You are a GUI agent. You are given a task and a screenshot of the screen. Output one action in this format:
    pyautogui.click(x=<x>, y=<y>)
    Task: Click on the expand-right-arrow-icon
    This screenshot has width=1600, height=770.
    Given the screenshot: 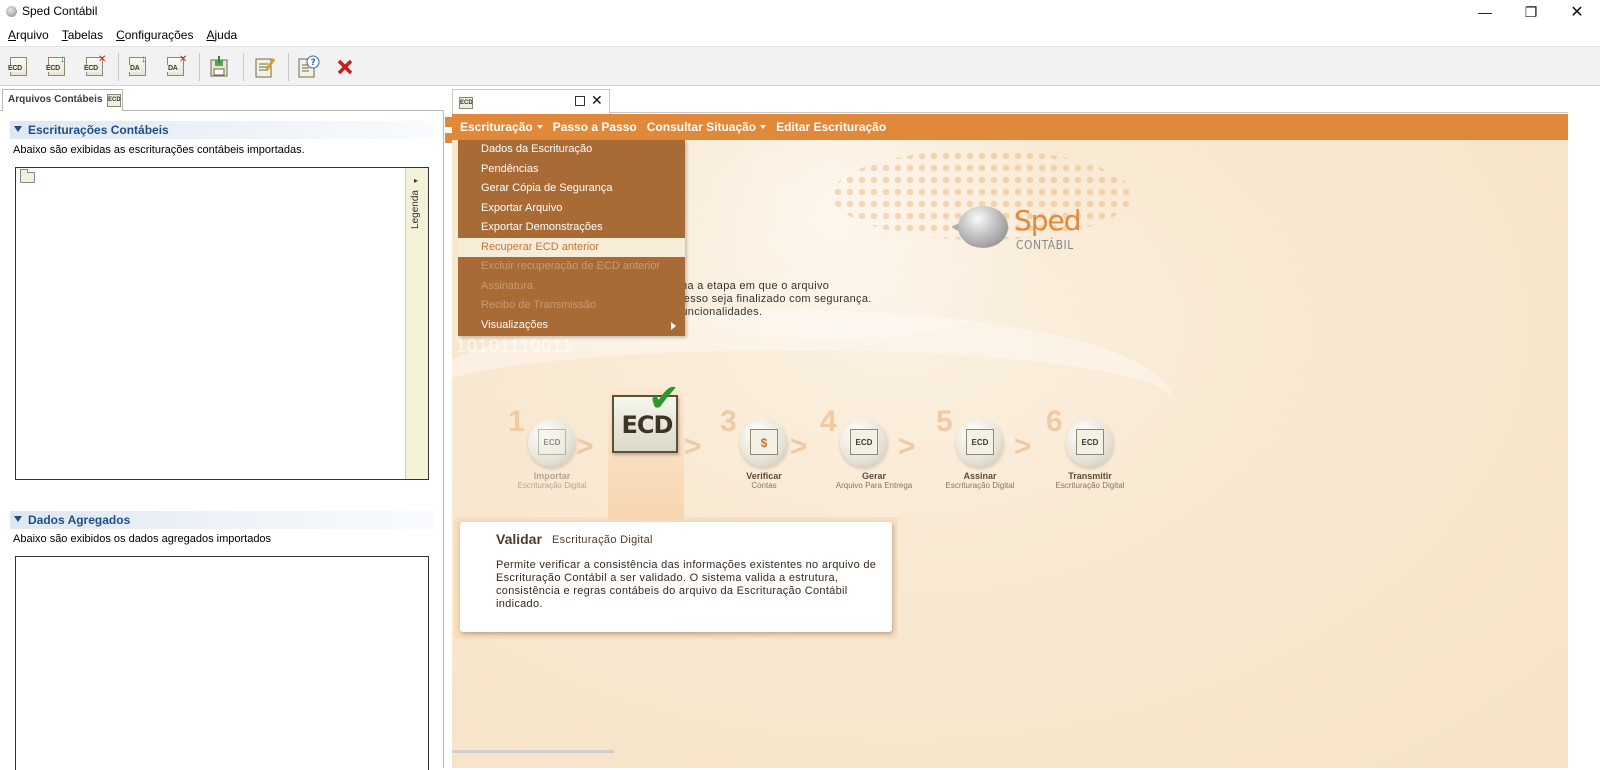 What is the action you would take?
    pyautogui.click(x=448, y=138)
    